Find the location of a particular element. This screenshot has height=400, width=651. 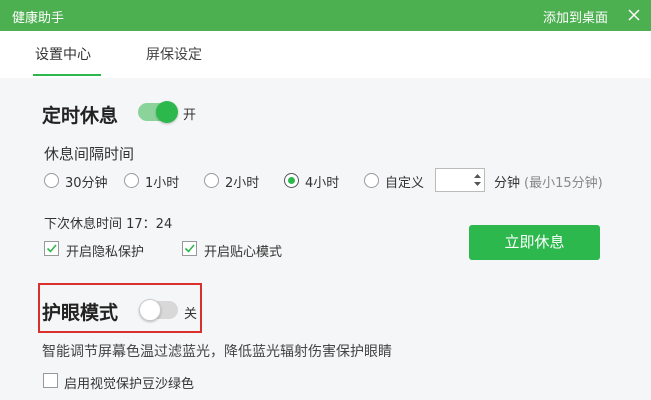

eye-care-toggle-state: 关 is located at coordinates (191, 314).